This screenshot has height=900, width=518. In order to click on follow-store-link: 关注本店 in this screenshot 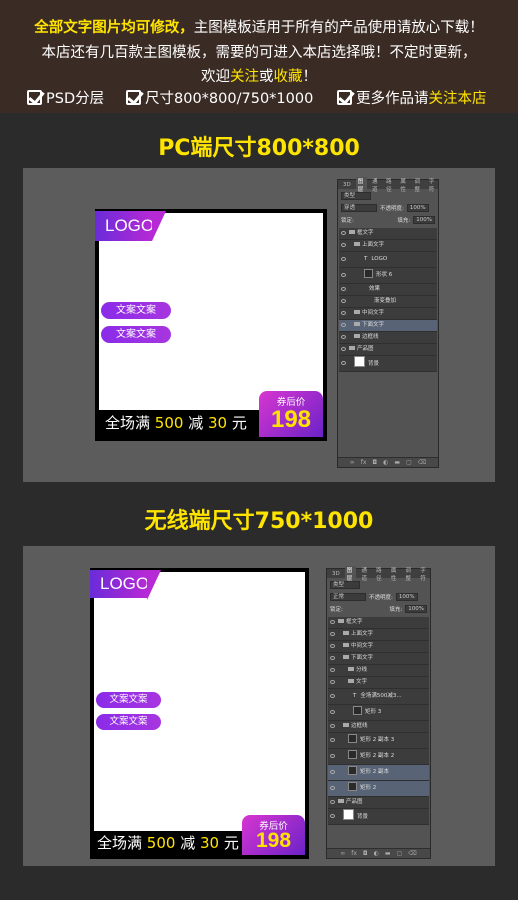, I will do `click(458, 99)`.